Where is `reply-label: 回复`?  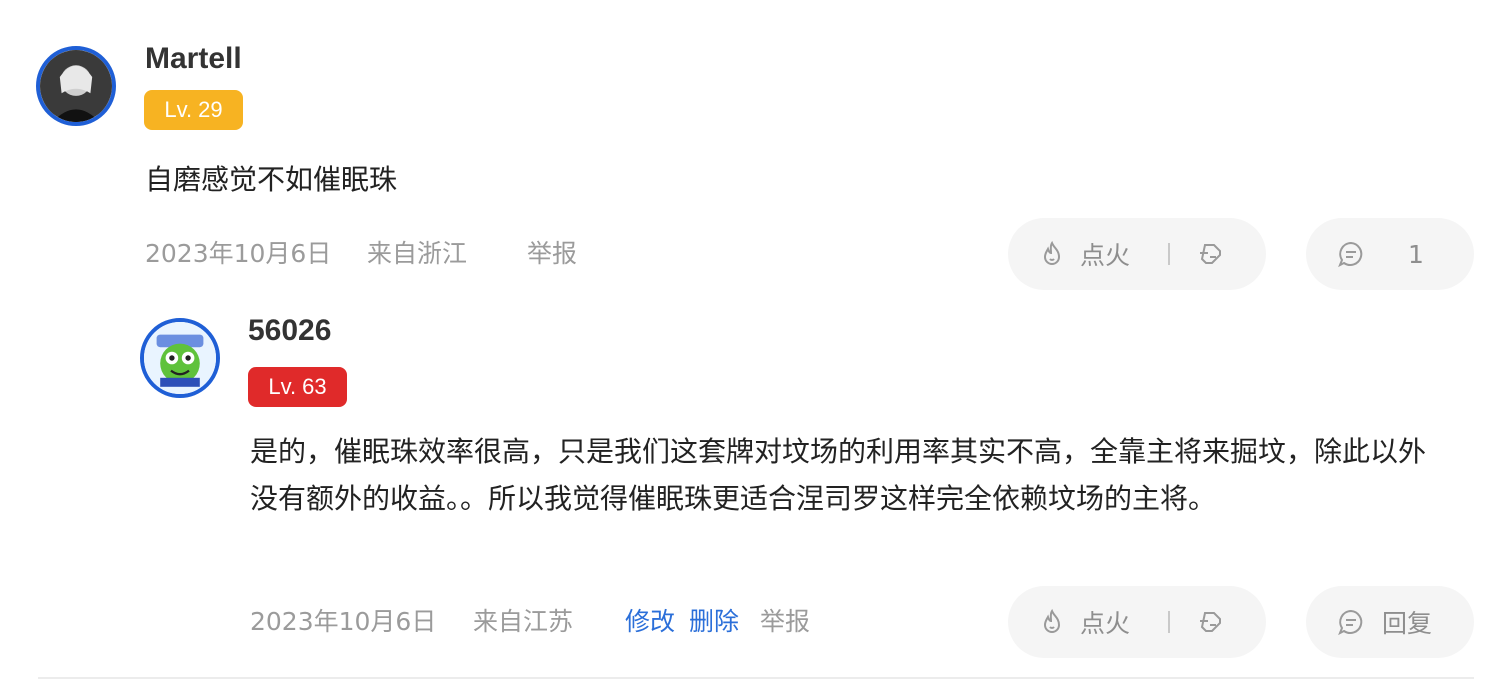
reply-label: 回复 is located at coordinates (1407, 623).